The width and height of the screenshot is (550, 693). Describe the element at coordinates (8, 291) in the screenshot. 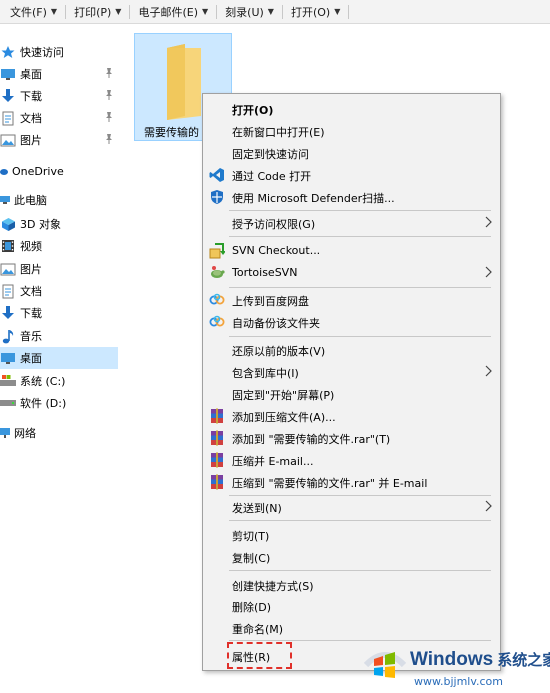

I see `document-icon` at that location.